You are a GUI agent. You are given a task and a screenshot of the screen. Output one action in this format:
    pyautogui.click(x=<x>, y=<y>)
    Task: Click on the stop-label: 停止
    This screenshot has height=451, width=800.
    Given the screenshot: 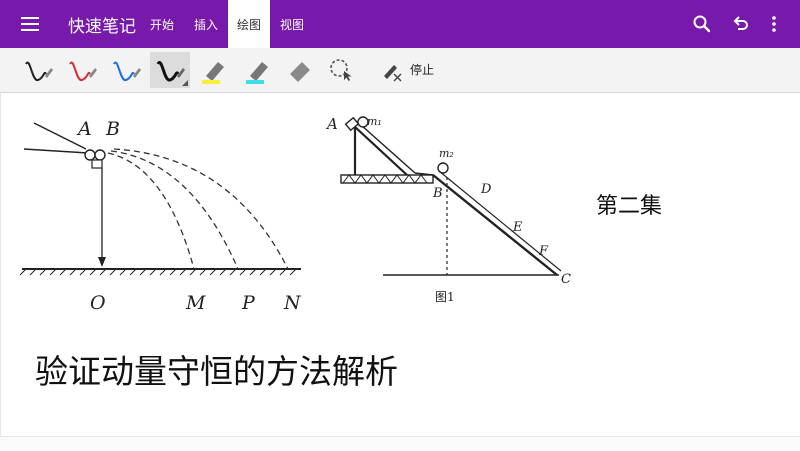 What is the action you would take?
    pyautogui.click(x=422, y=69)
    